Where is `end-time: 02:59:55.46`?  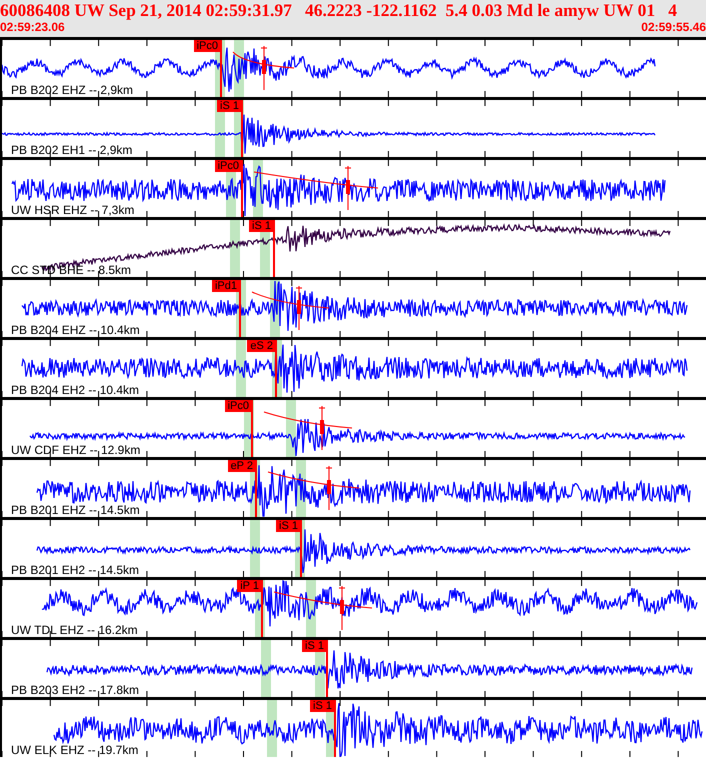
end-time: 02:59:55.46 is located at coordinates (673, 27).